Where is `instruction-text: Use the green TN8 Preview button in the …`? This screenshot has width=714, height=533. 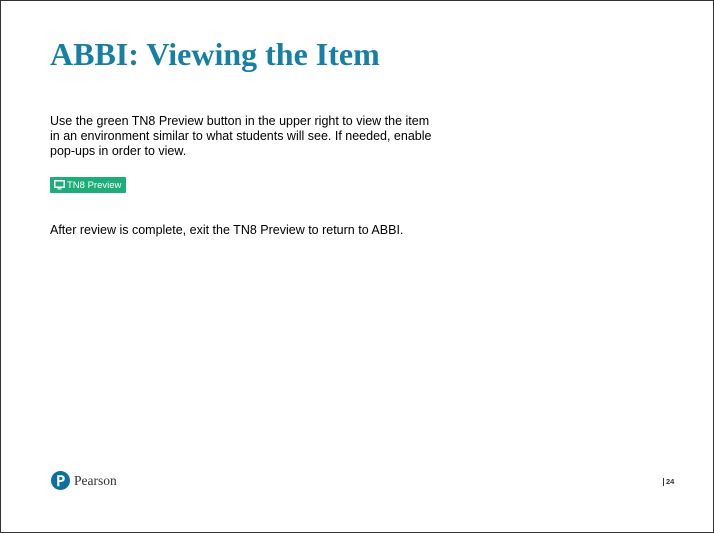 instruction-text: Use the green TN8 Preview button in the … is located at coordinates (295, 136).